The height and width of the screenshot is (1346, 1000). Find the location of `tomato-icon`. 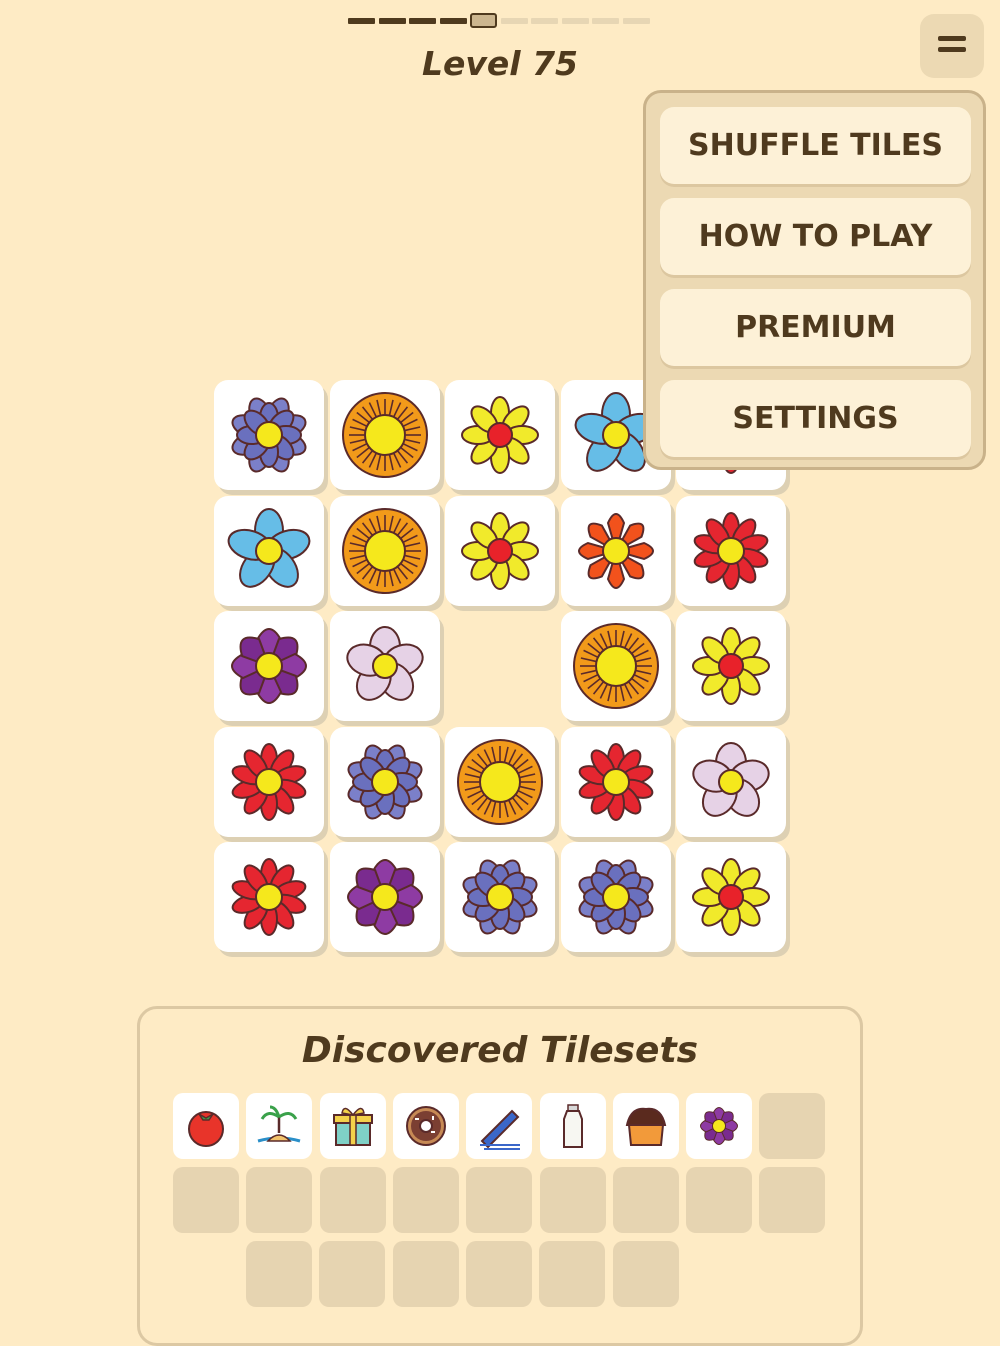

tomato-icon is located at coordinates (206, 1129).